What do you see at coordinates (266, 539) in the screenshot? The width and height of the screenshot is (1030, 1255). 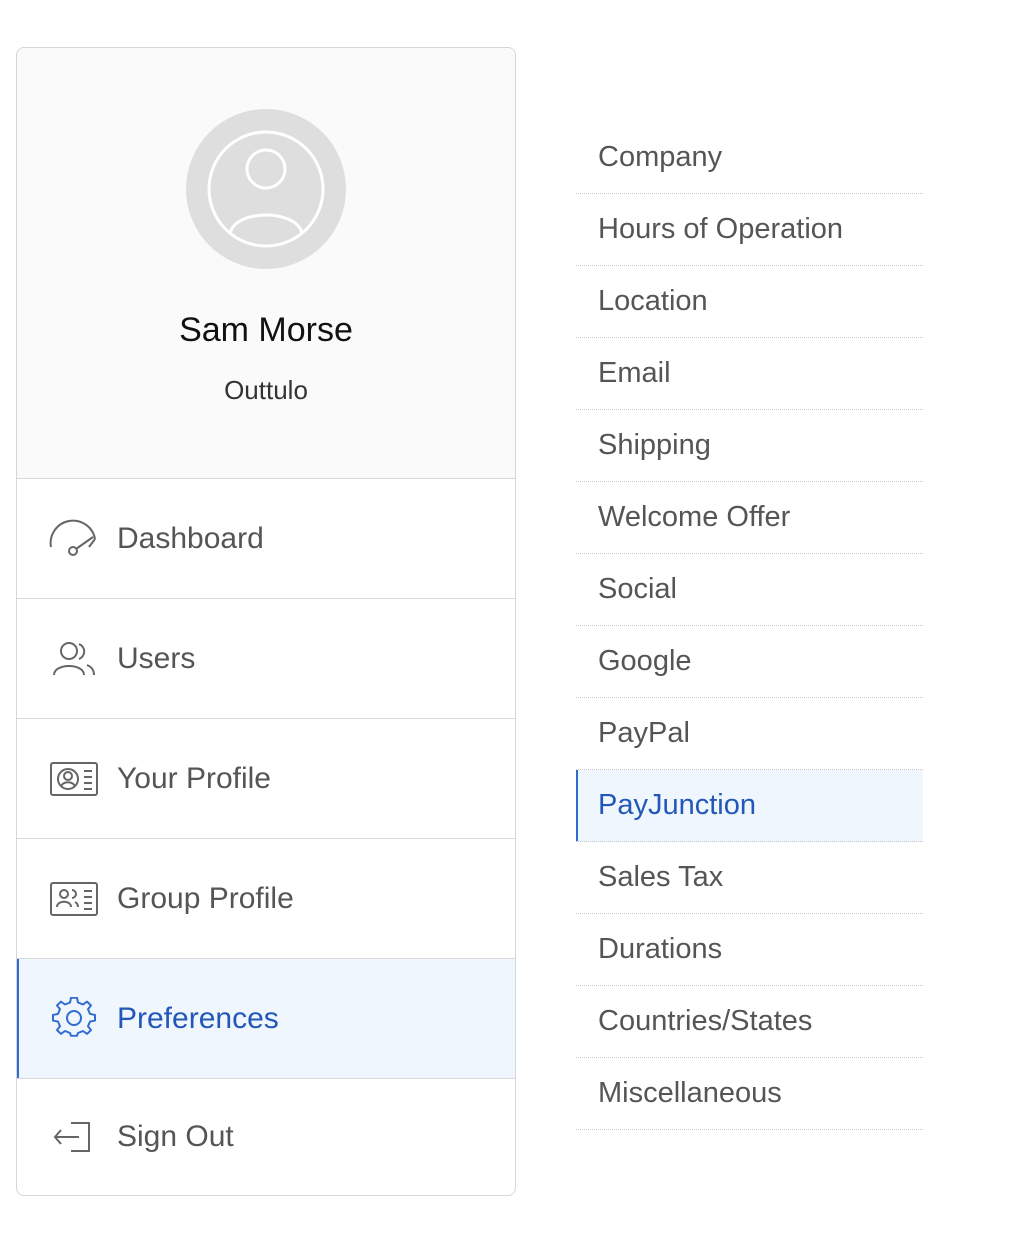 I see `sidebar-item-dashboard: Dashboard` at bounding box center [266, 539].